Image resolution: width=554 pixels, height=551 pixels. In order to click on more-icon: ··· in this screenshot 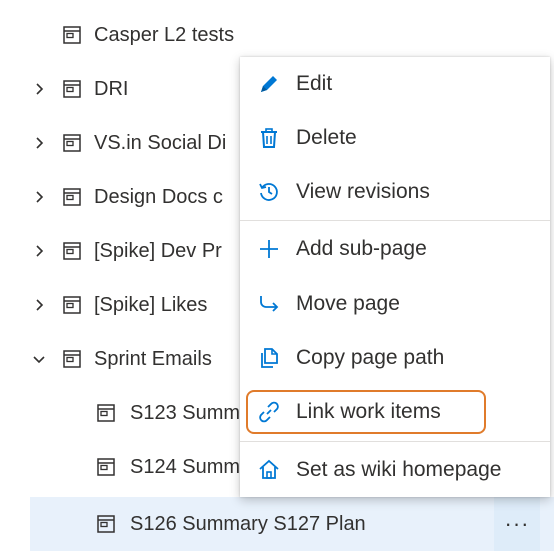, I will do `click(517, 523)`.